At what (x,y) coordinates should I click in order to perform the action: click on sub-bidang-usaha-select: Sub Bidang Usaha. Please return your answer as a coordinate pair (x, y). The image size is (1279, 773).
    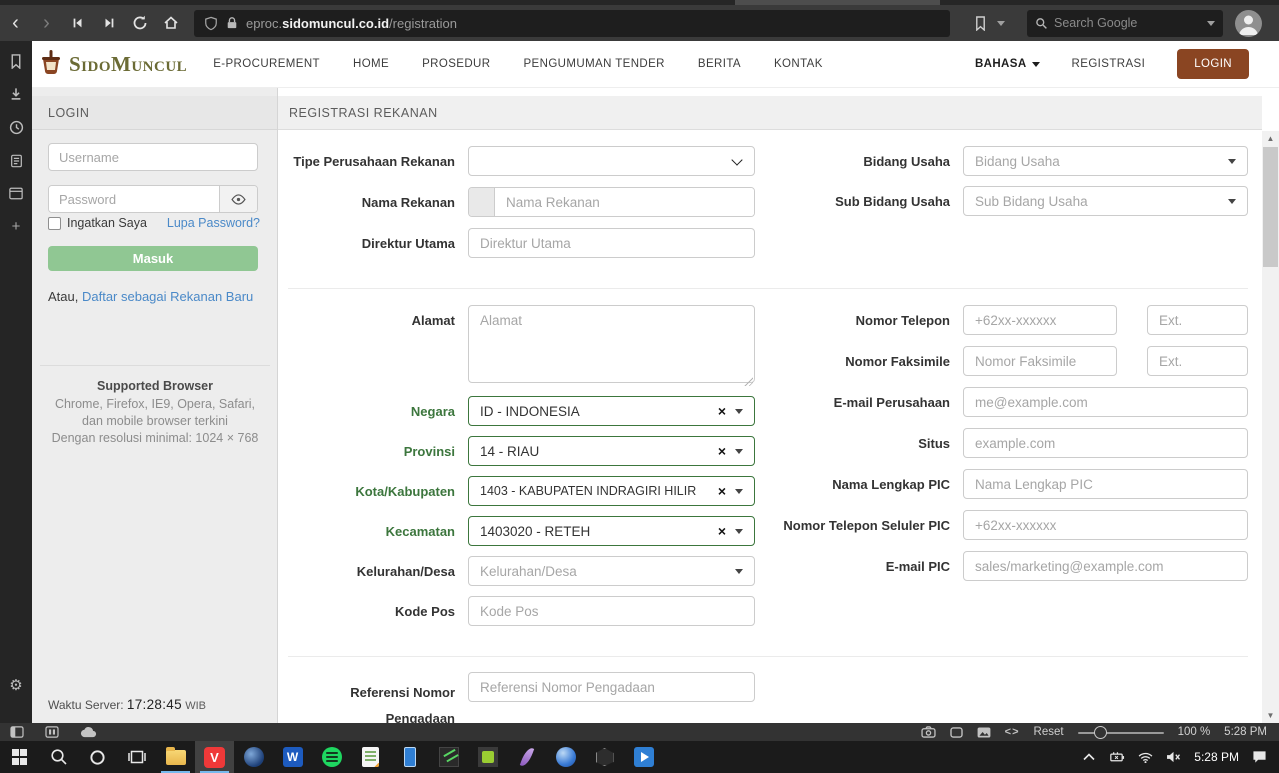
    Looking at the image, I should click on (1105, 201).